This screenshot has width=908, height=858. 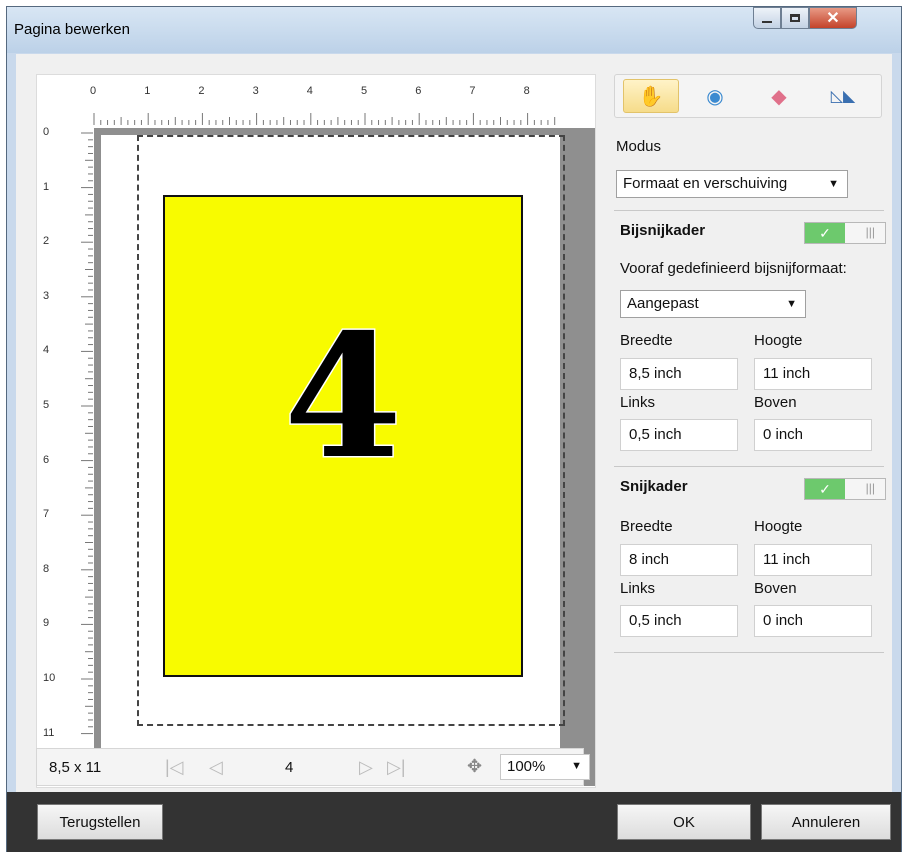 What do you see at coordinates (313, 767) in the screenshot?
I see `navigation-bar: 8,5 x 11 |◁ ◁ 4 ▷ ▷| ✥ 100% ▼` at bounding box center [313, 767].